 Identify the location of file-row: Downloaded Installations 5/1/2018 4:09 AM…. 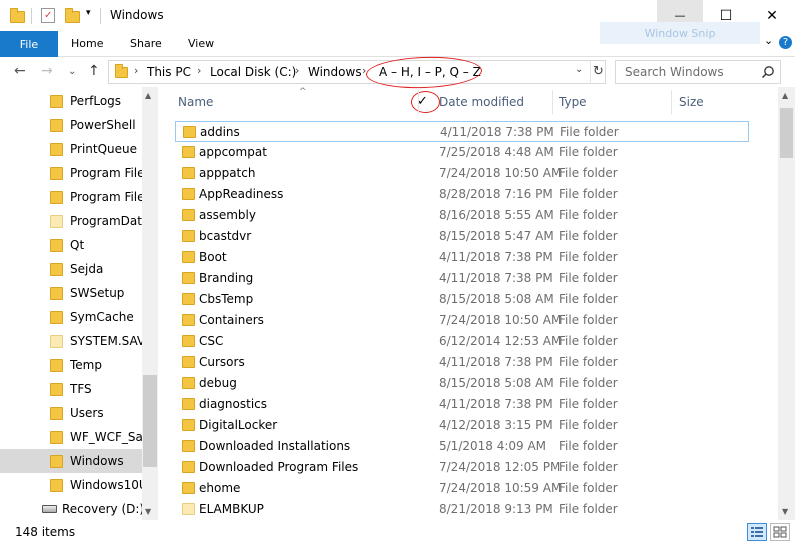
(462, 446).